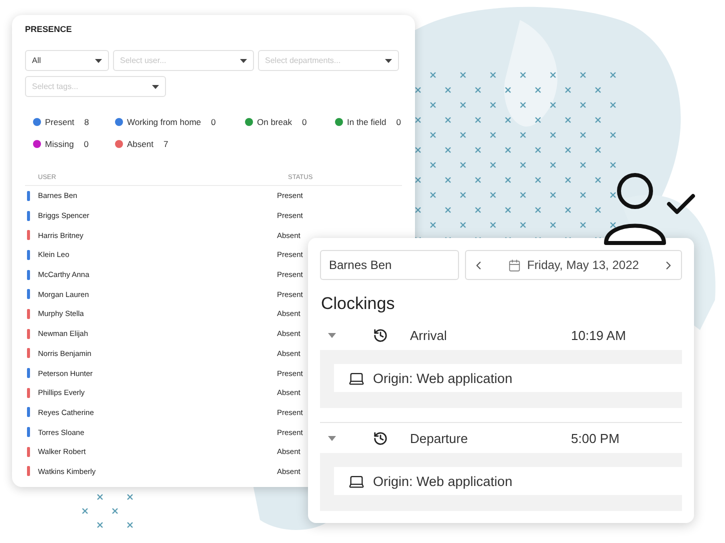  What do you see at coordinates (49, 29) in the screenshot?
I see `card-title: PRESENCE` at bounding box center [49, 29].